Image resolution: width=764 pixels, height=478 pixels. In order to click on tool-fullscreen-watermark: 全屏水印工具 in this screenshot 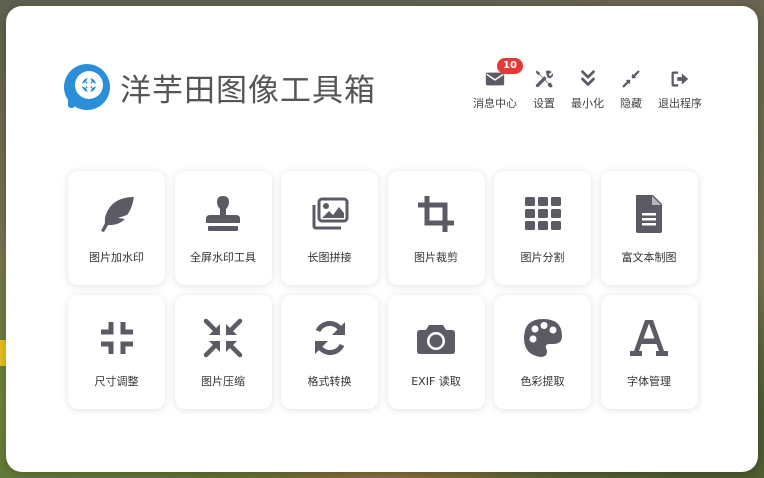, I will do `click(223, 228)`.